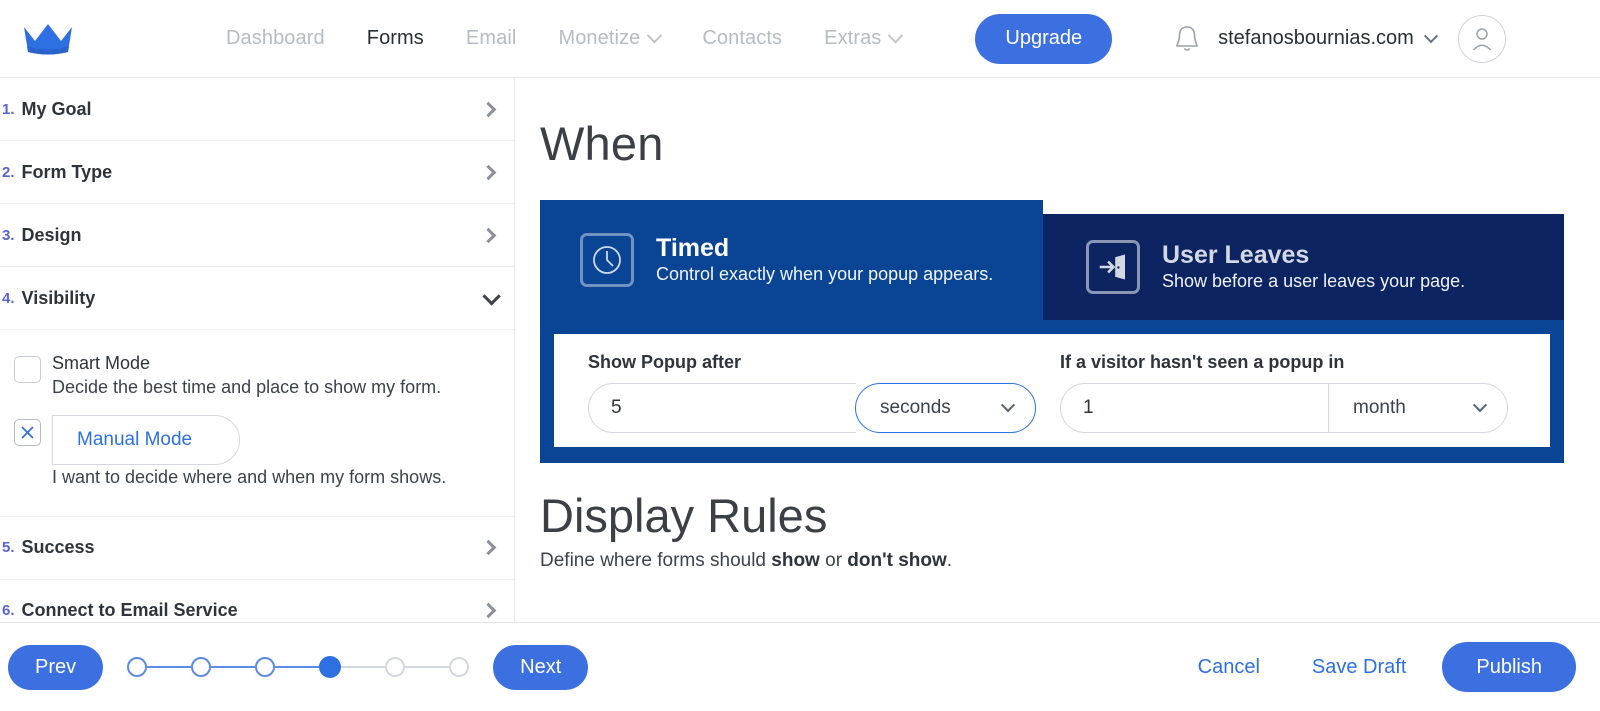 The height and width of the screenshot is (711, 1600). I want to click on step-label: My Goal, so click(56, 108).